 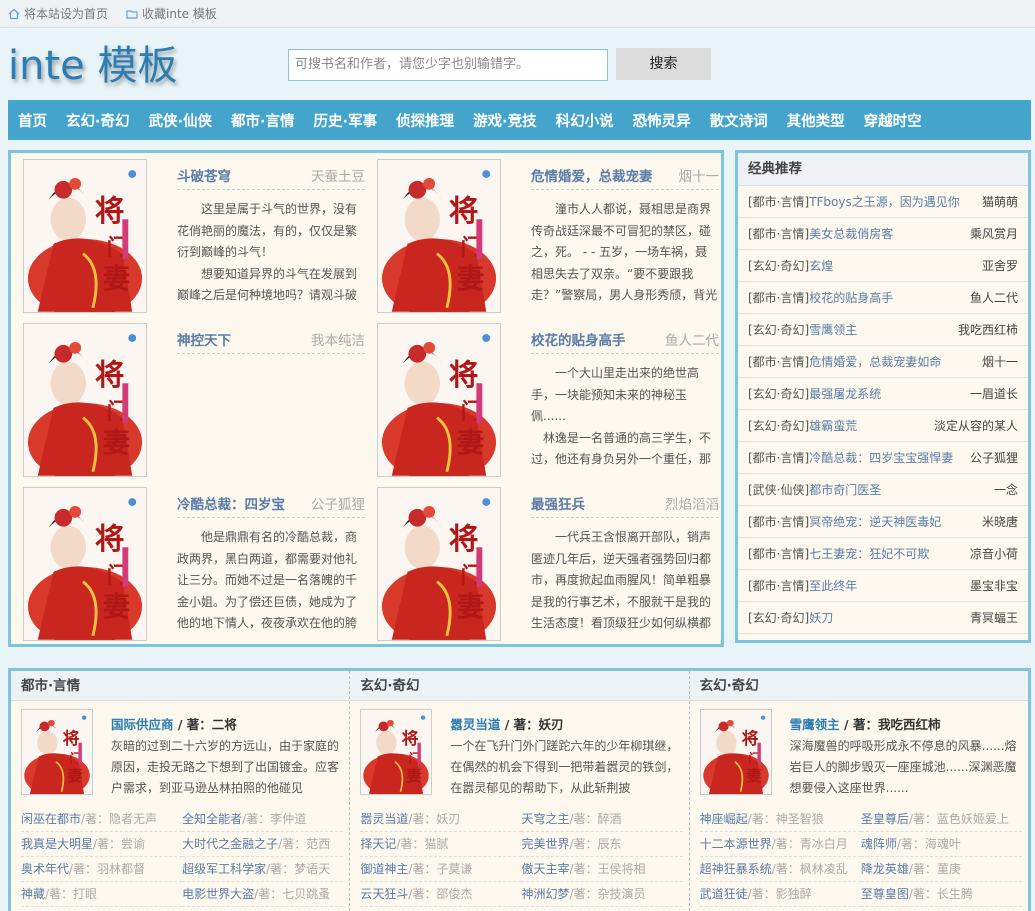 What do you see at coordinates (475, 724) in the screenshot?
I see `featured-book-link: 嚣灵当道` at bounding box center [475, 724].